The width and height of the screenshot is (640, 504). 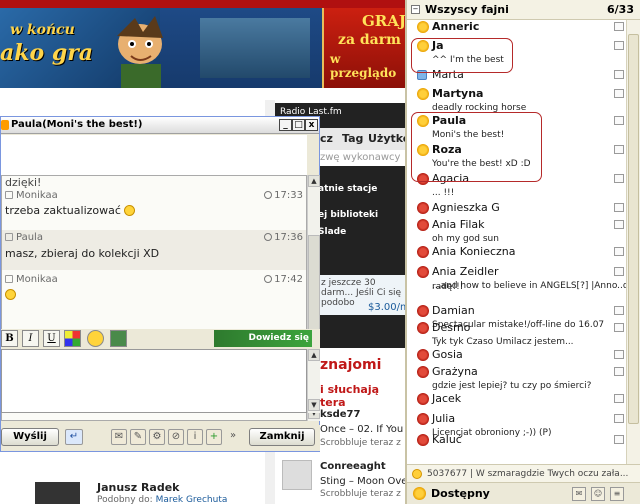 What do you see at coordinates (195, 437) in the screenshot?
I see `info-icon: i` at bounding box center [195, 437].